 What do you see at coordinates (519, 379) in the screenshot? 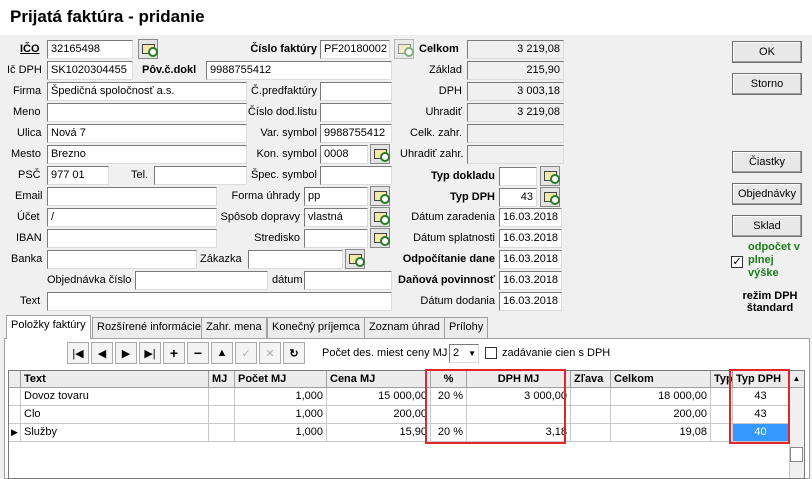
I see `grid-header-dph-mj: DPH MJ` at bounding box center [519, 379].